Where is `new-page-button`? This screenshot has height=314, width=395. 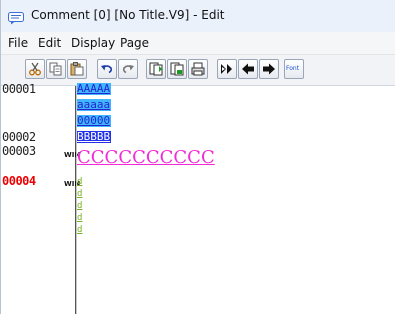 new-page-button is located at coordinates (156, 69).